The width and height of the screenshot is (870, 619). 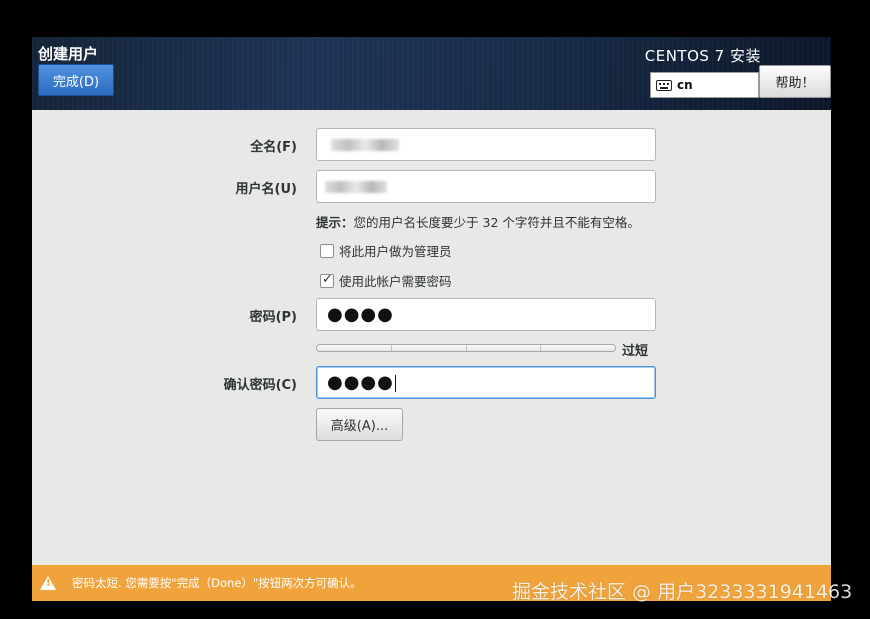 I want to click on watermark: 掘金技术社区 @ 用户3233331941463, so click(x=682, y=592).